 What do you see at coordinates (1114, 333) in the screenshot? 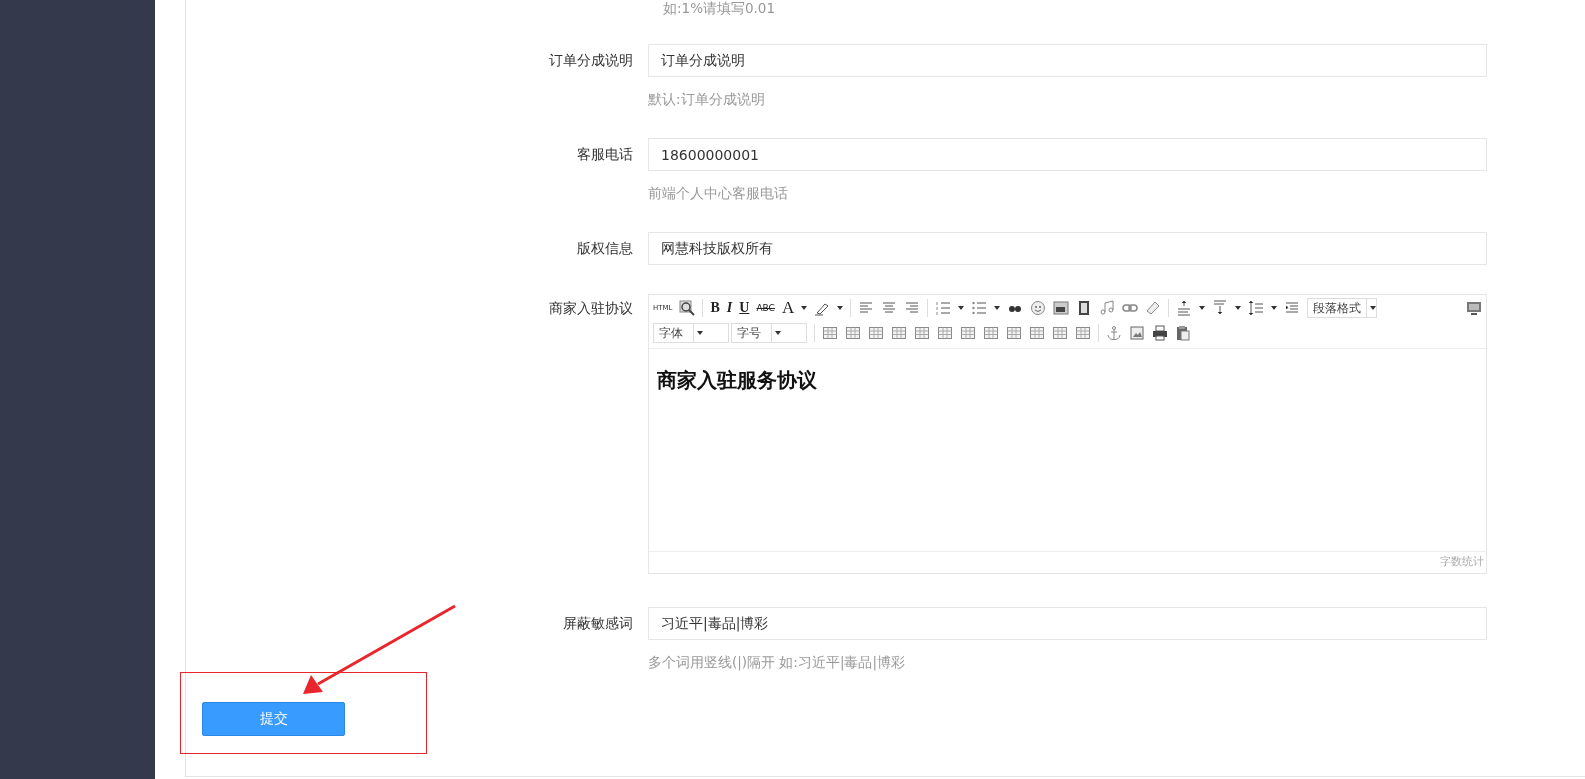
I see `anchor-icon` at bounding box center [1114, 333].